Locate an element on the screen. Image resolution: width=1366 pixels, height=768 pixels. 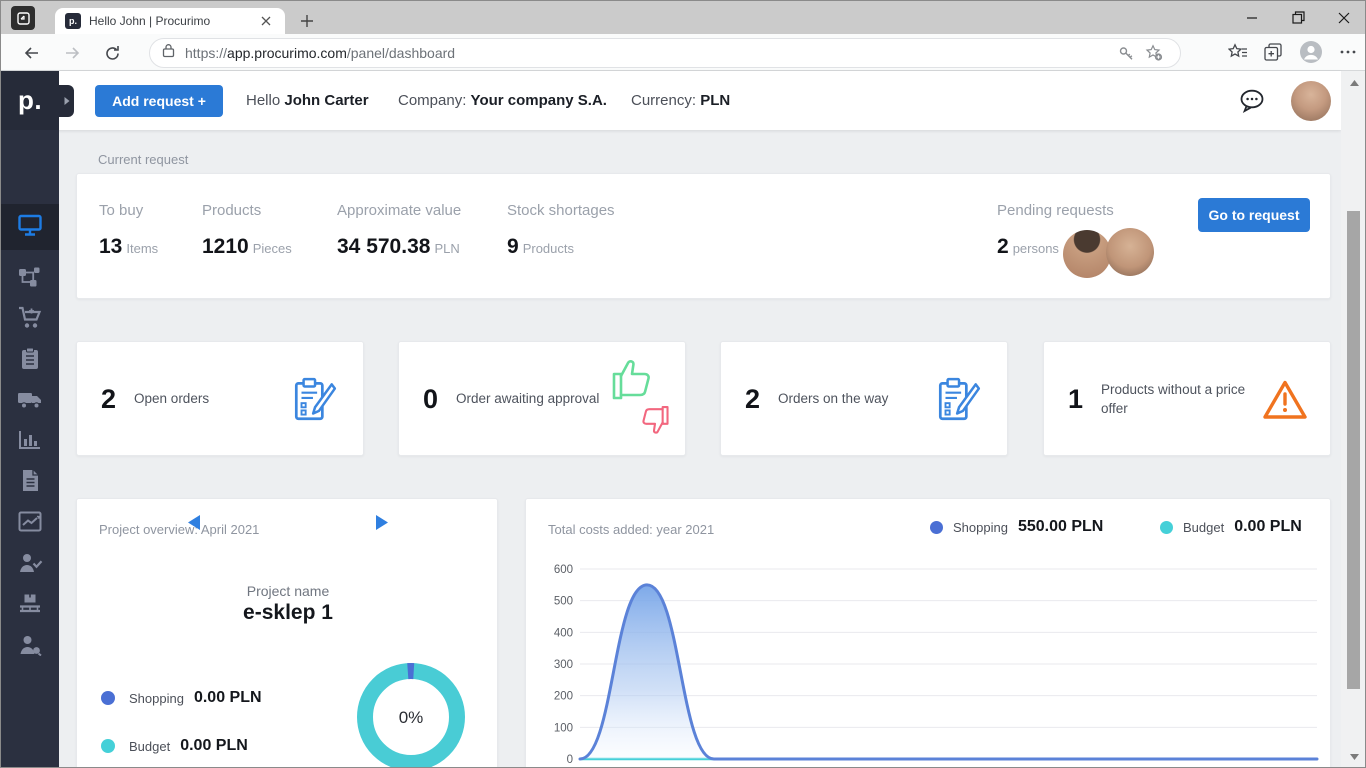
greeting-text: Hello John Carter is located at coordinates (307, 100).